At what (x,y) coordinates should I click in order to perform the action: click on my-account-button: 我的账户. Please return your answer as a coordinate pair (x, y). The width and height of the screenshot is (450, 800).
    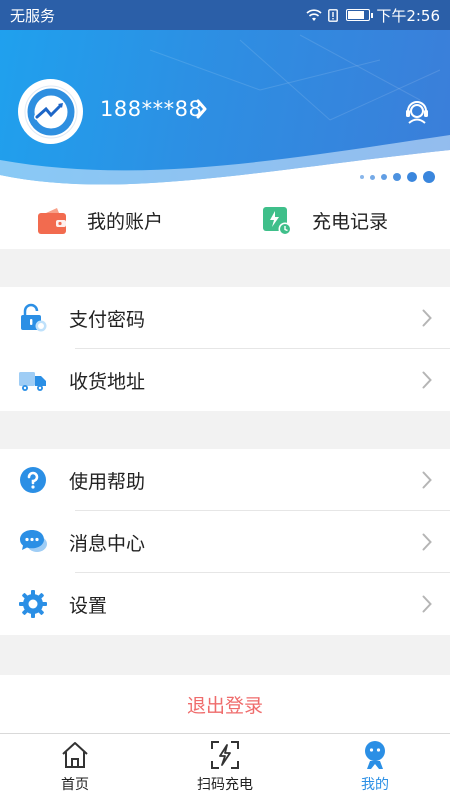
    Looking at the image, I should click on (100, 220).